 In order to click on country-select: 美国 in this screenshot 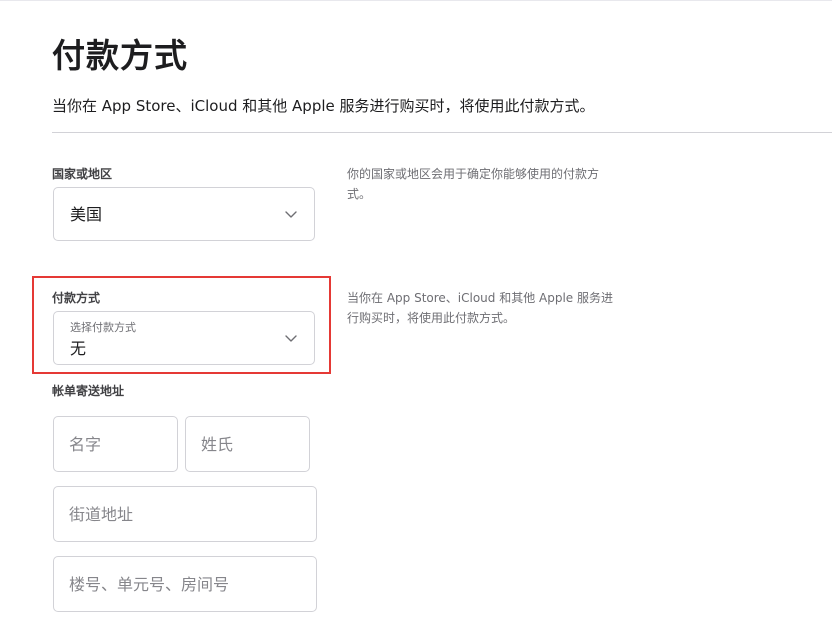, I will do `click(184, 214)`.